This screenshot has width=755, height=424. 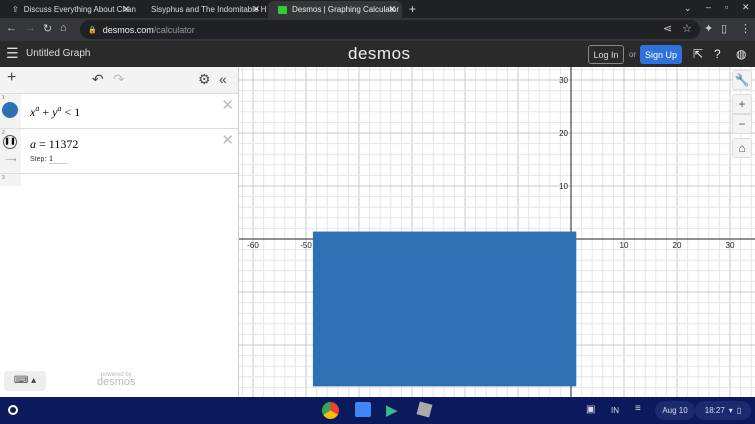 I want to click on status-tray: 18:27 ▾ ▯, so click(x=723, y=410).